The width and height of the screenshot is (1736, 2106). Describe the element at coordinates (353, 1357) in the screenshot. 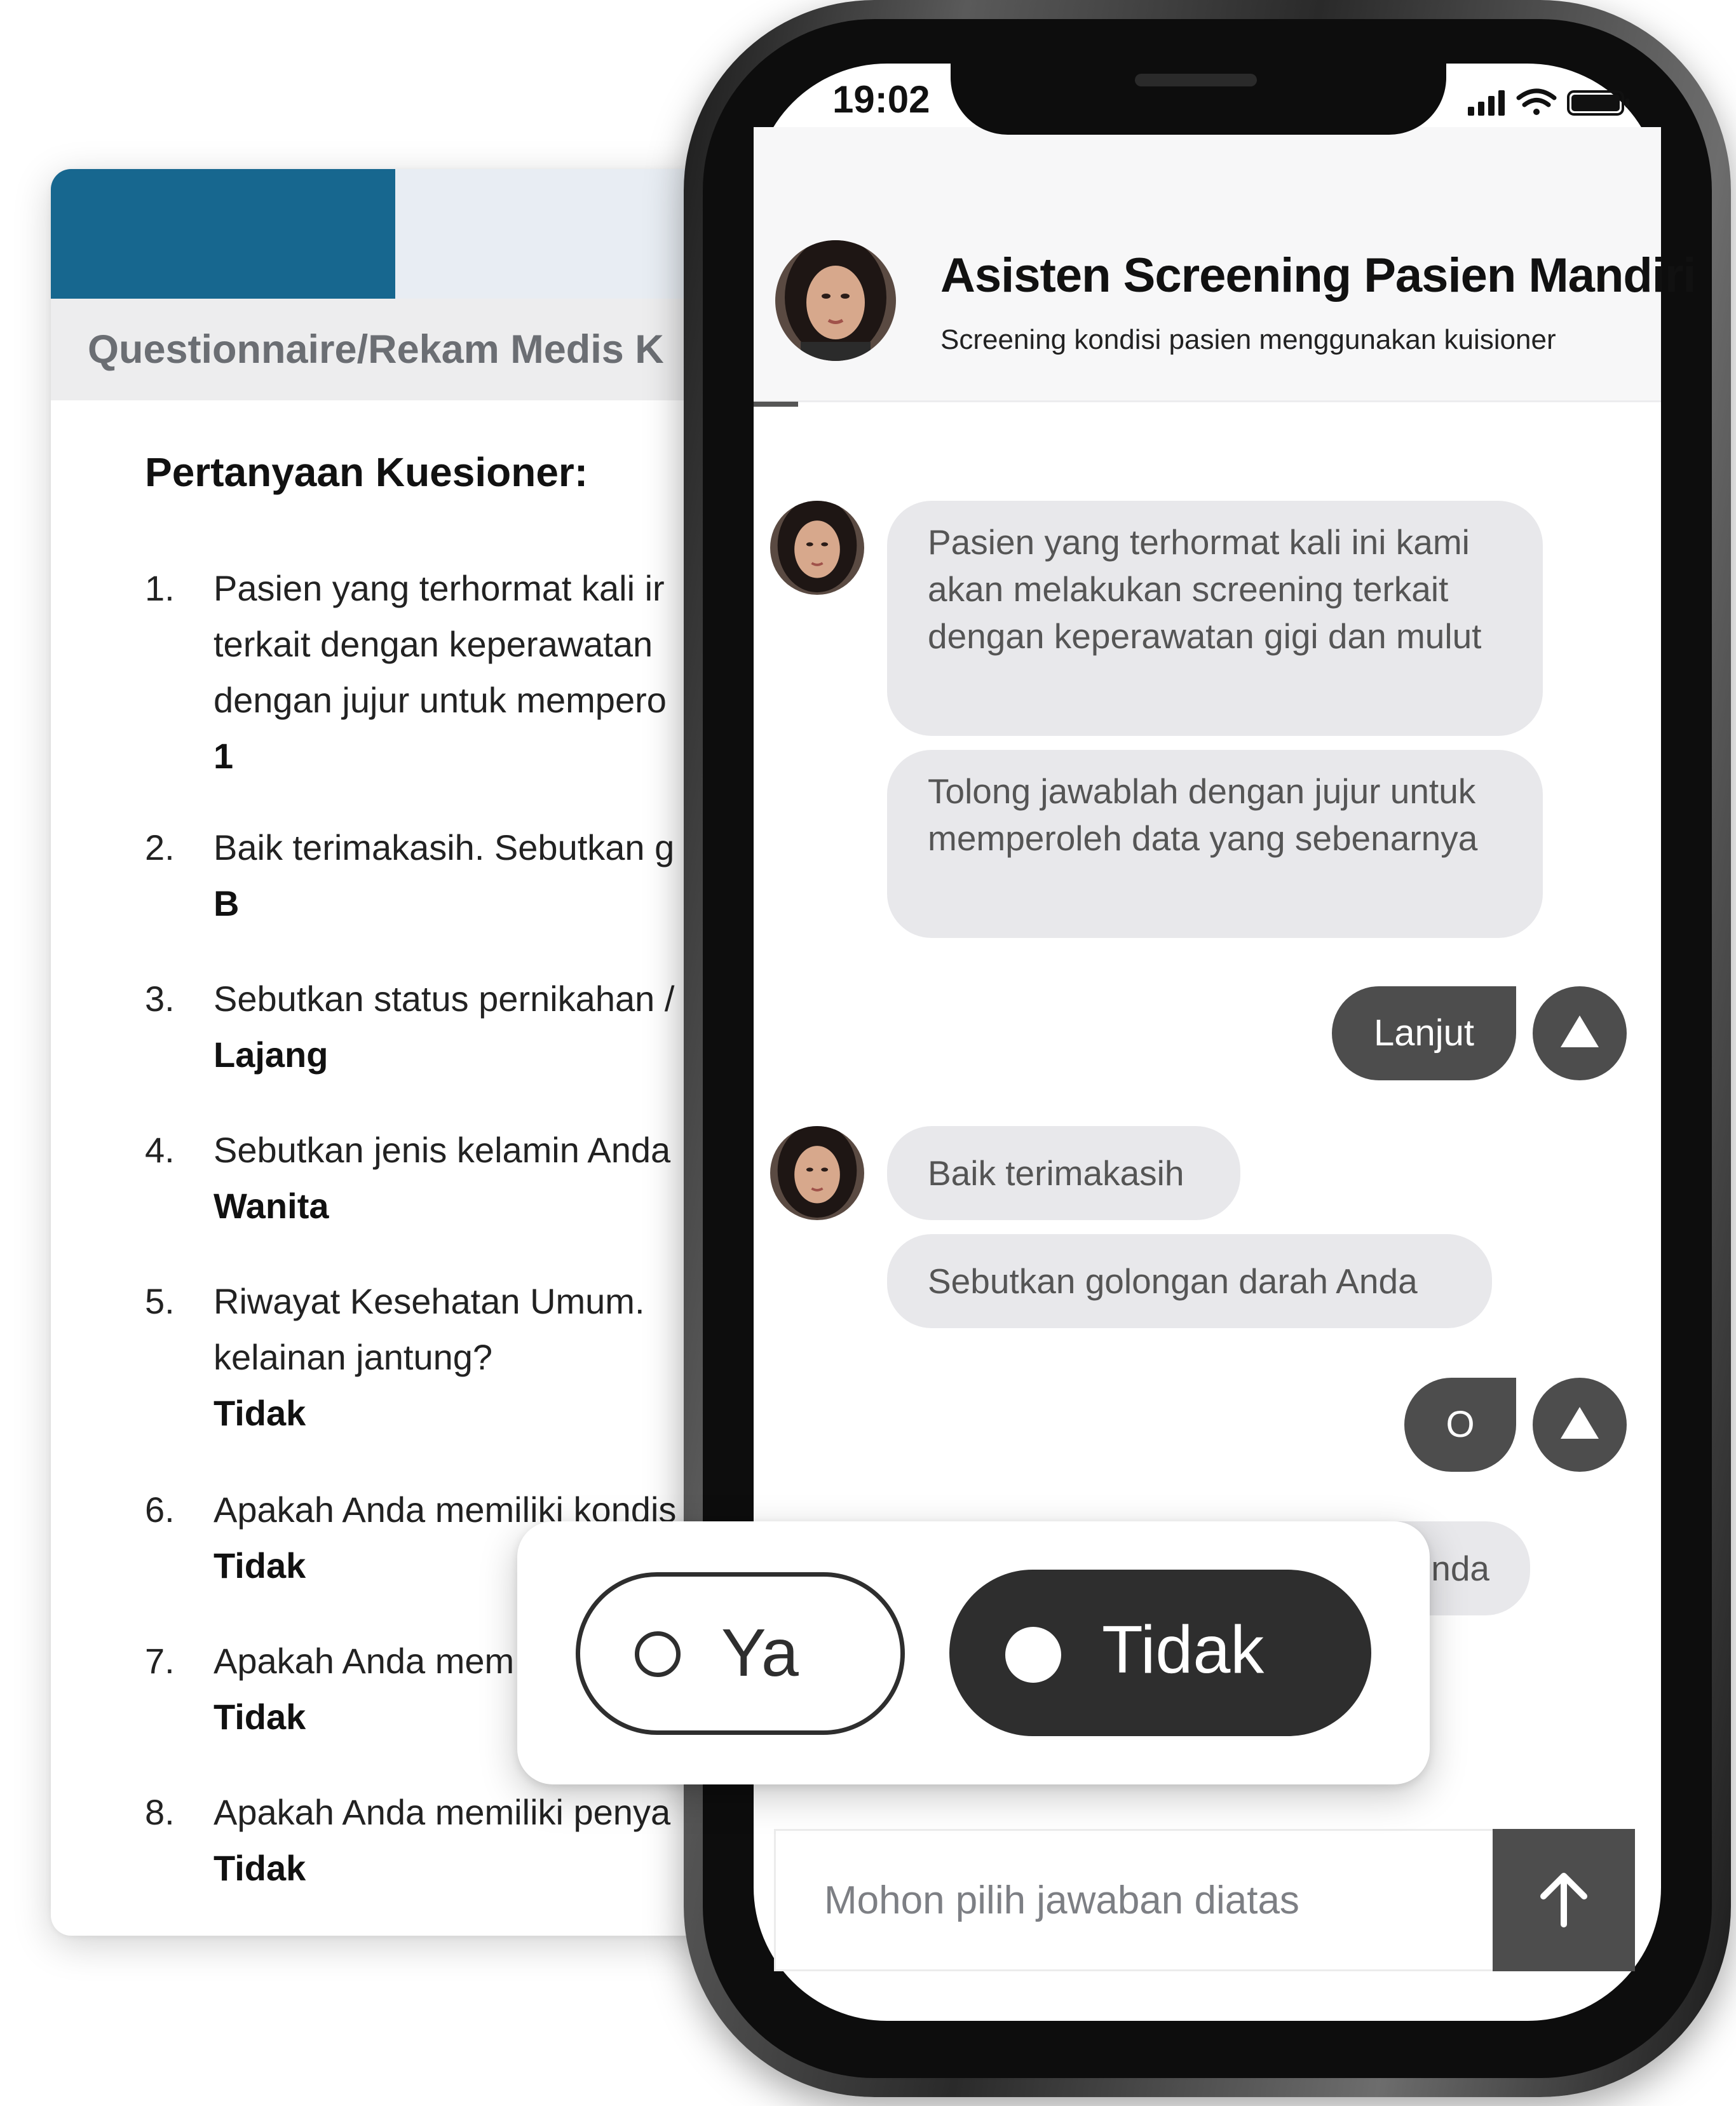

I see `question-text-line: kelainan jantung?` at that location.